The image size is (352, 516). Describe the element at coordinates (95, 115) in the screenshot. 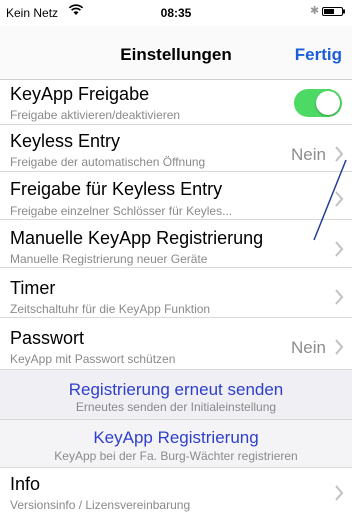

I see `row-subtitle: Freigabe aktivieren/deaktivieren` at that location.